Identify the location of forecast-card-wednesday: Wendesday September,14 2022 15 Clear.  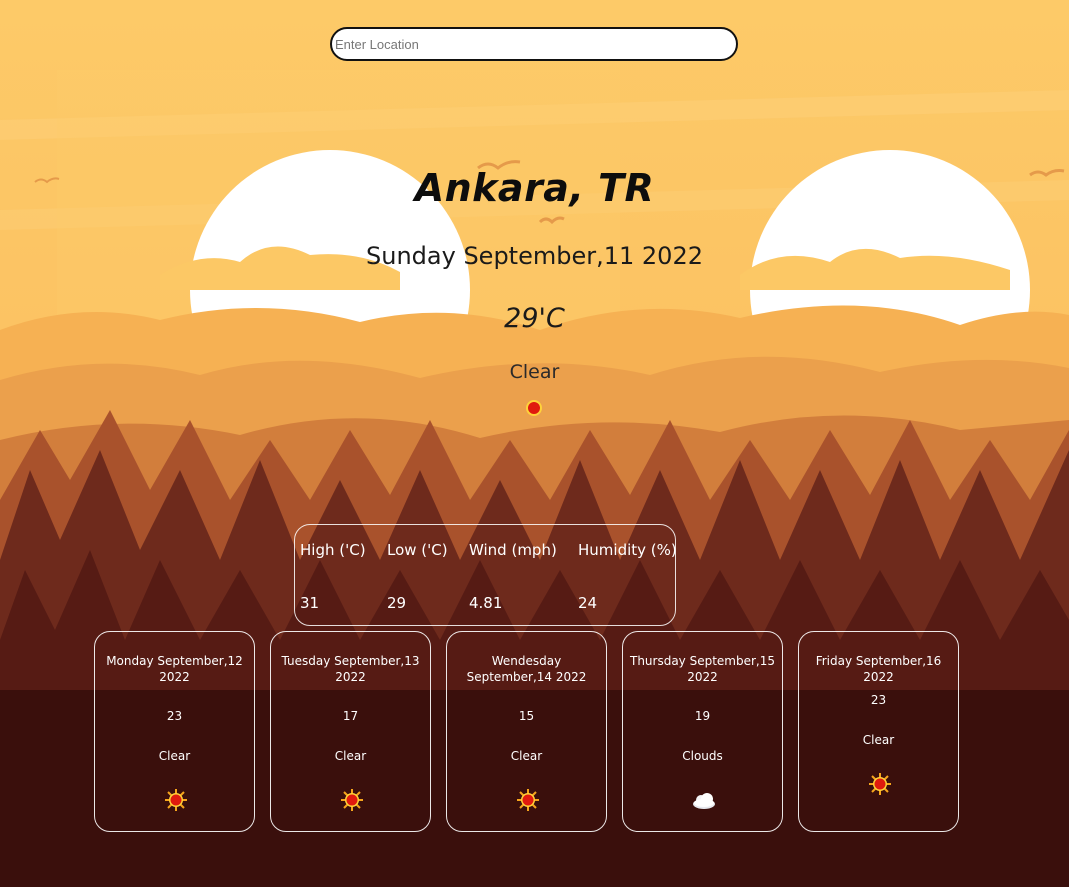
(526, 731).